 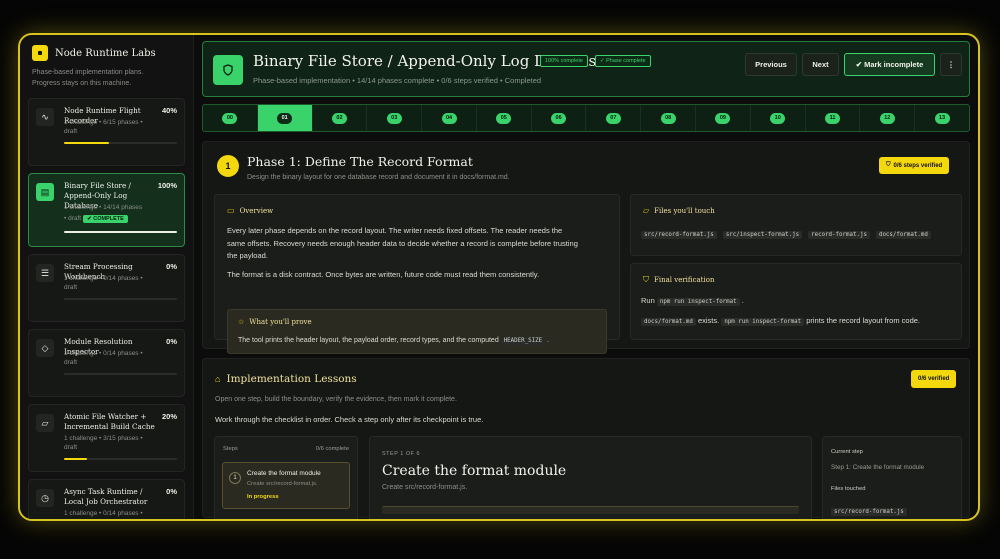 I want to click on more-options-button: ⋮, so click(x=951, y=64).